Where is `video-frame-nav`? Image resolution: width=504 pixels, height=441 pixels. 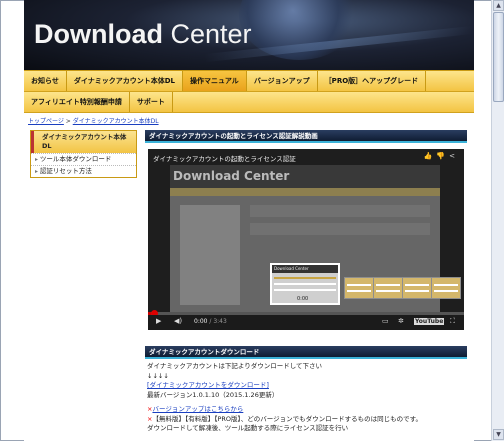 video-frame-nav is located at coordinates (305, 192).